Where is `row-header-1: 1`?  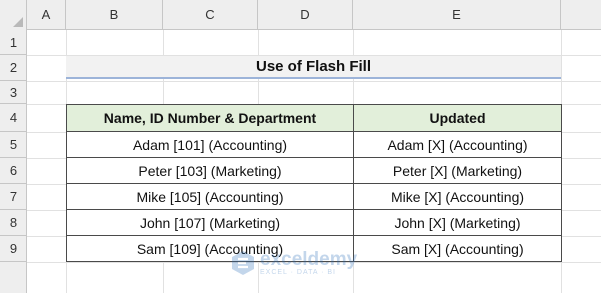 row-header-1: 1 is located at coordinates (13, 42).